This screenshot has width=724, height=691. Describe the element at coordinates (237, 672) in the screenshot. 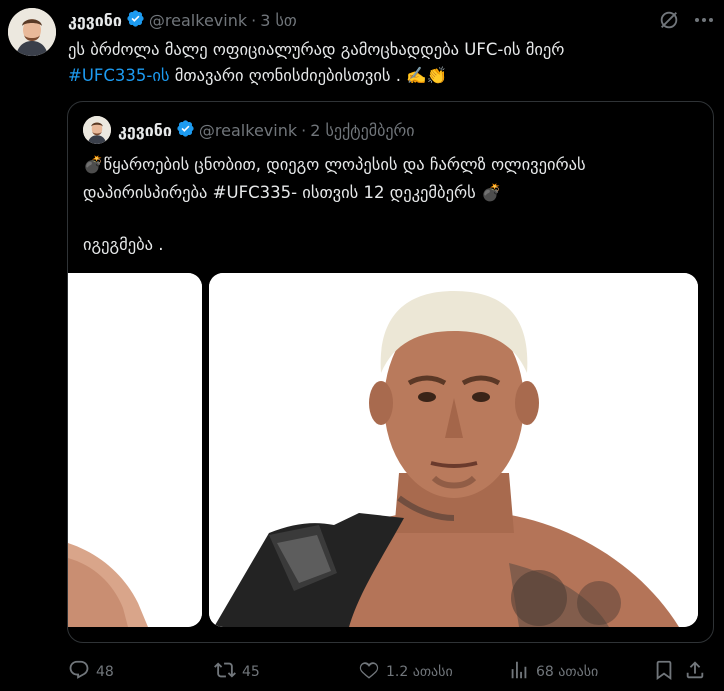

I see `repost-button: 45` at that location.